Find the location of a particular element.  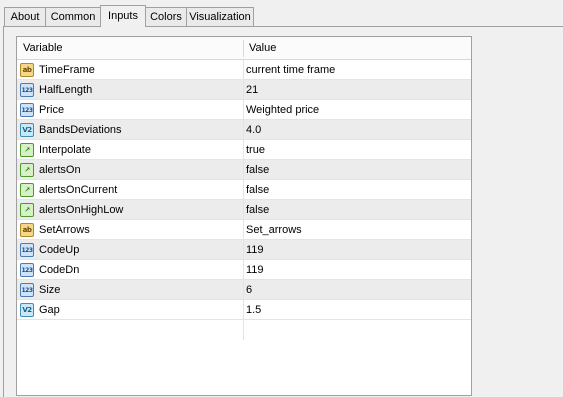

table-row: 123 HalfLength 21 is located at coordinates (244, 90).